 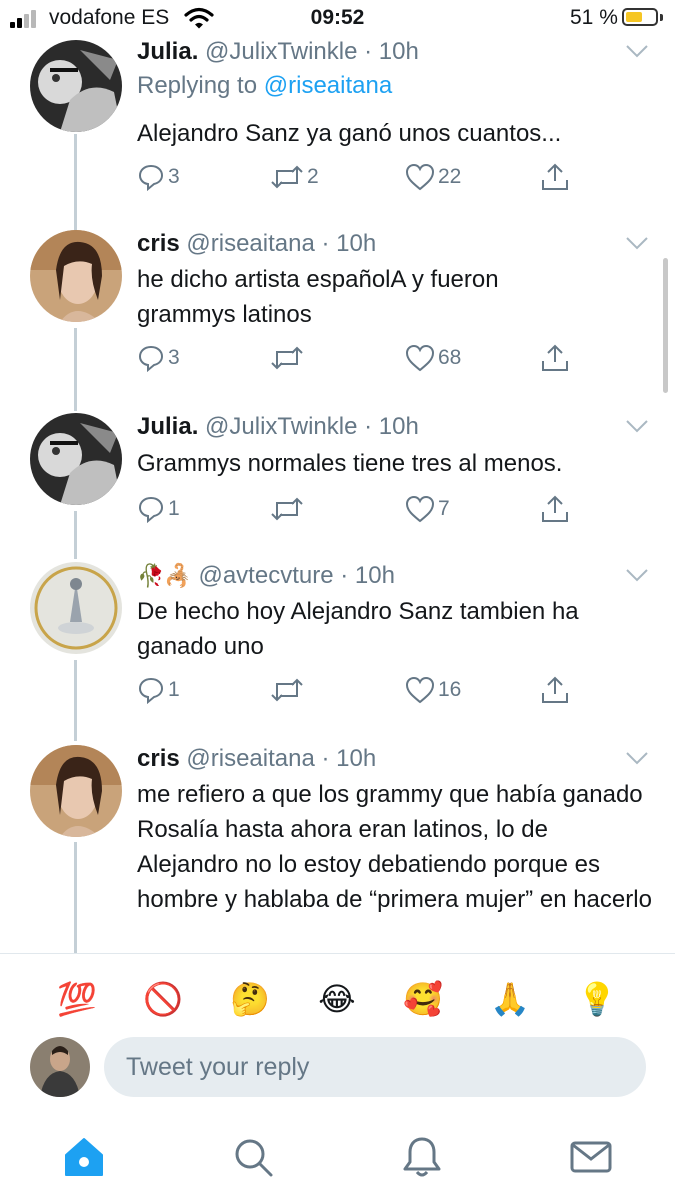 I want to click on tweet-header: 🥀🦂 @avtecvture · 10h, so click(x=266, y=576).